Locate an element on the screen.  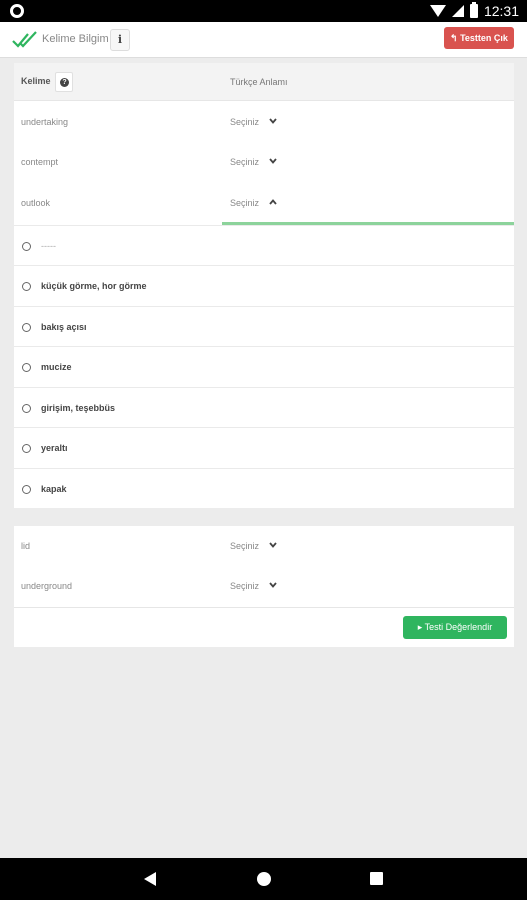
app-title: Kelime Bilgim is located at coordinates (75, 39).